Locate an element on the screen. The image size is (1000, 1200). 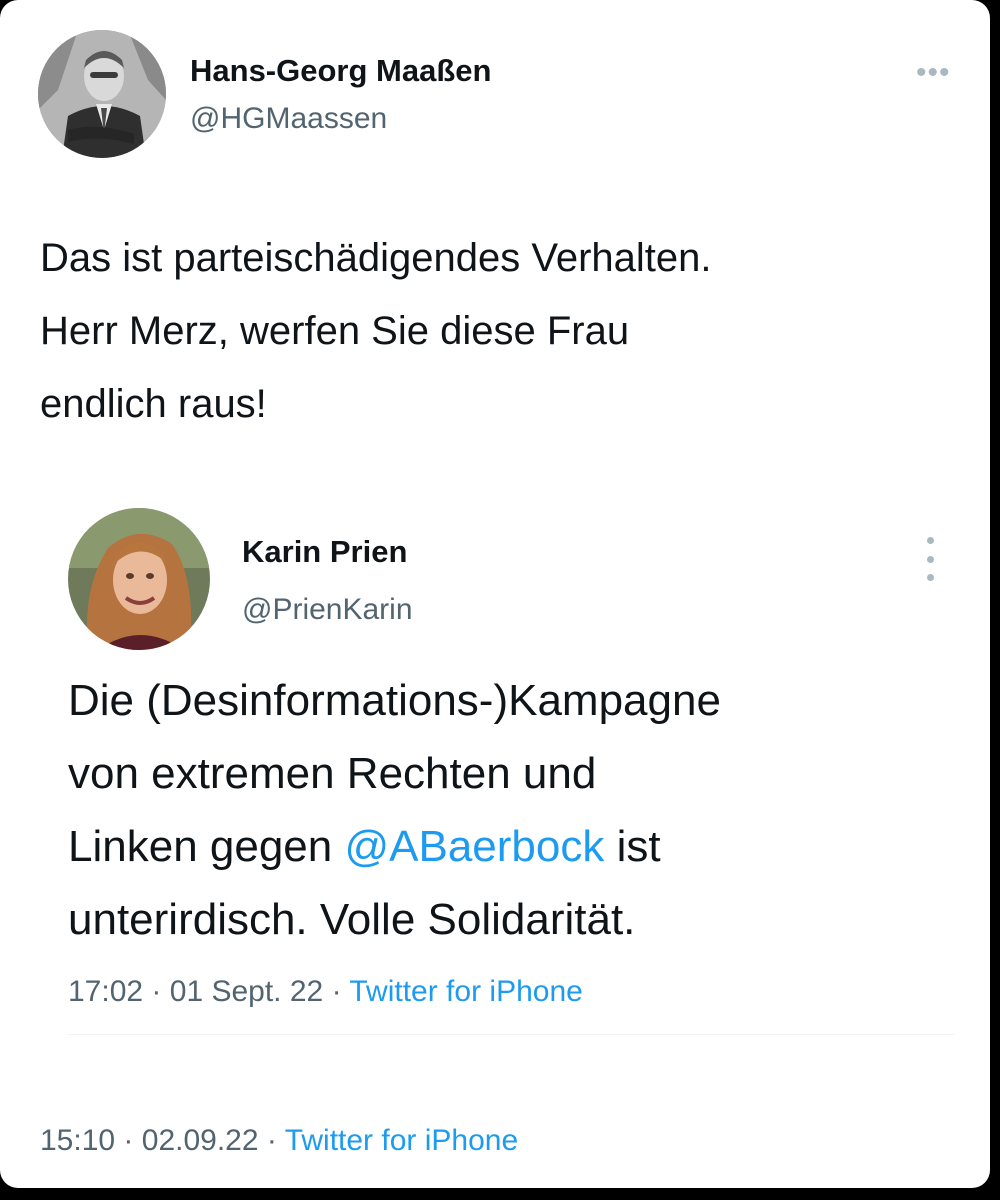
more-options-horizontal-icon: ••• is located at coordinates (933, 73).